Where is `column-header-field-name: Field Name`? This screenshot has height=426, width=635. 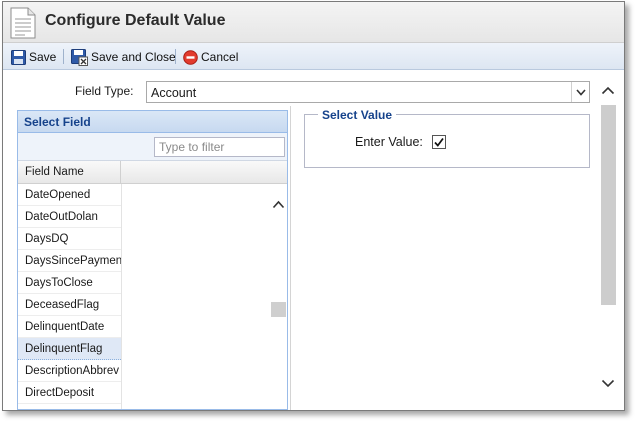 column-header-field-name: Field Name is located at coordinates (69, 172).